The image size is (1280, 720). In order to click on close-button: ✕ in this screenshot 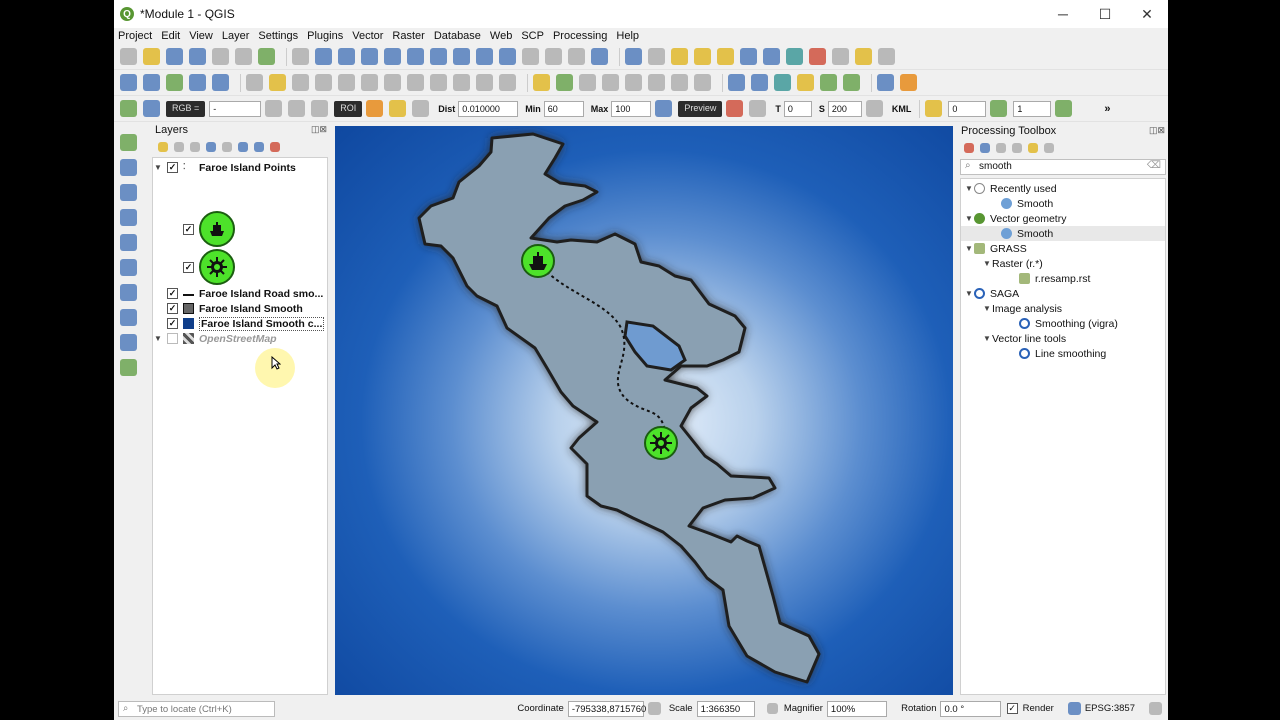, I will do `click(1147, 14)`.